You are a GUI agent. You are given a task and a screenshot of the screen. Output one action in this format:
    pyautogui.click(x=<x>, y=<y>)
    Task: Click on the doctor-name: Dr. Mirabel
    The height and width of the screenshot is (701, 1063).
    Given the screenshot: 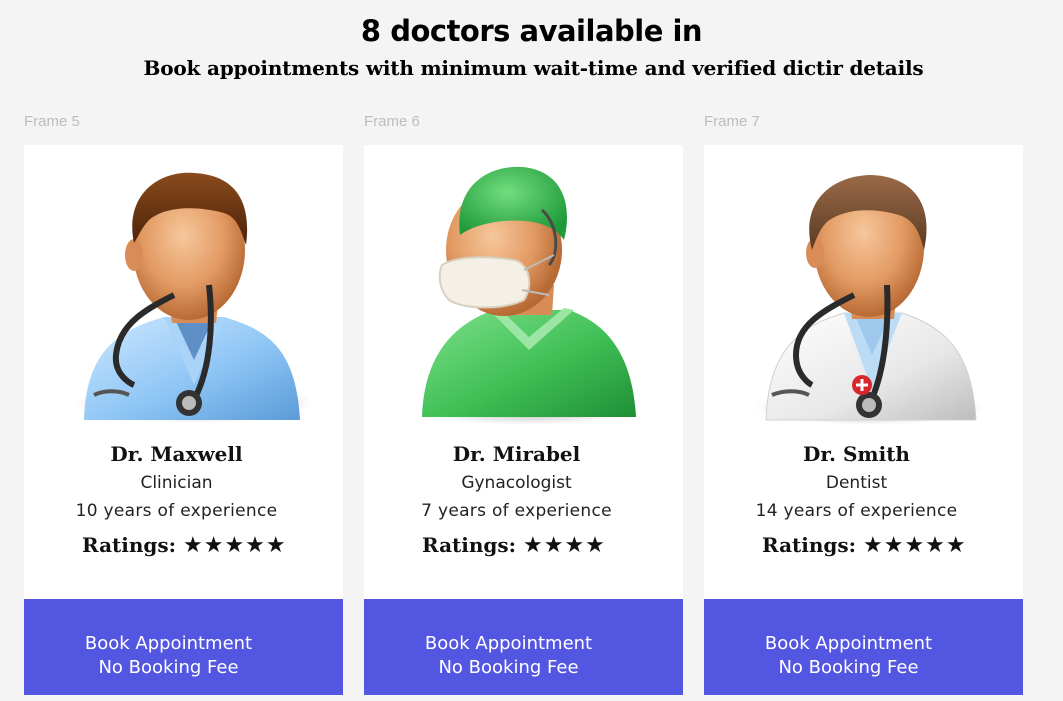 What is the action you would take?
    pyautogui.click(x=516, y=454)
    